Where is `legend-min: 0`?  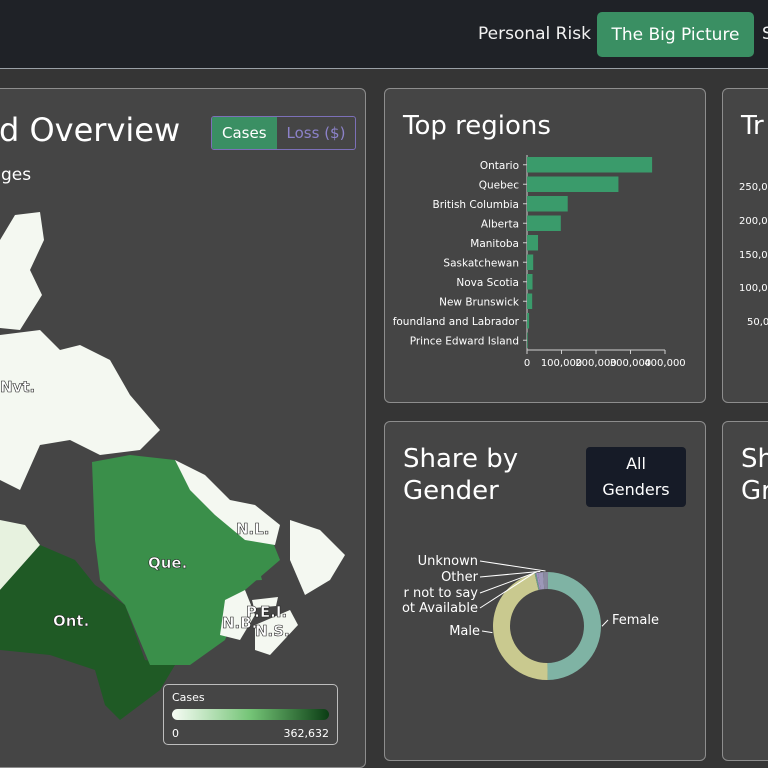 legend-min: 0 is located at coordinates (175, 733).